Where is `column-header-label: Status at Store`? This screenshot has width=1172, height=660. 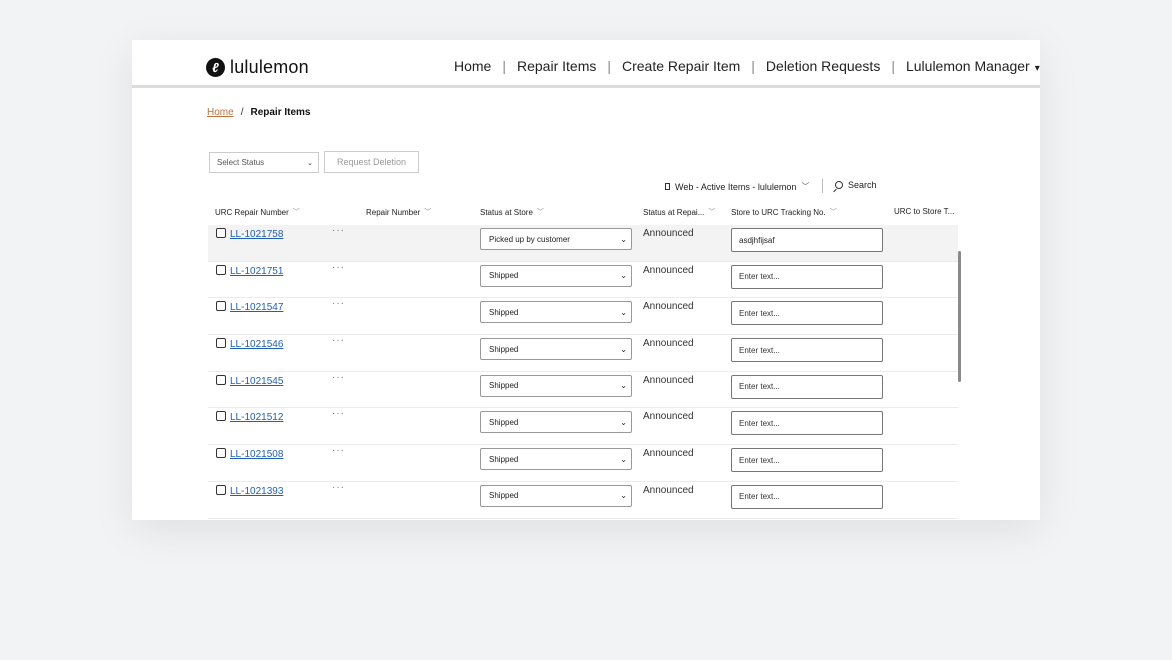 column-header-label: Status at Store is located at coordinates (506, 212).